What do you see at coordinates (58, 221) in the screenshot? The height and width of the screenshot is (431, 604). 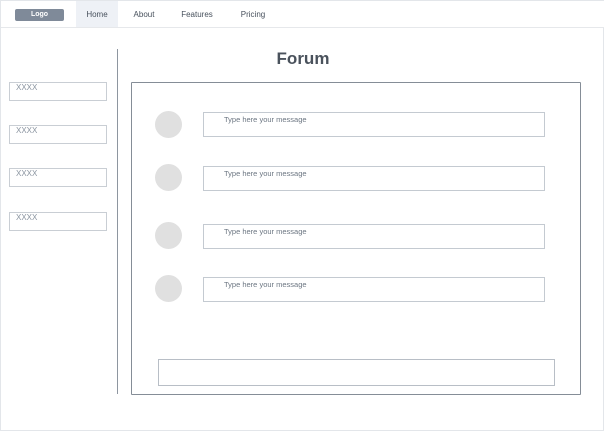 I see `sidebar-item-4: XXXX` at bounding box center [58, 221].